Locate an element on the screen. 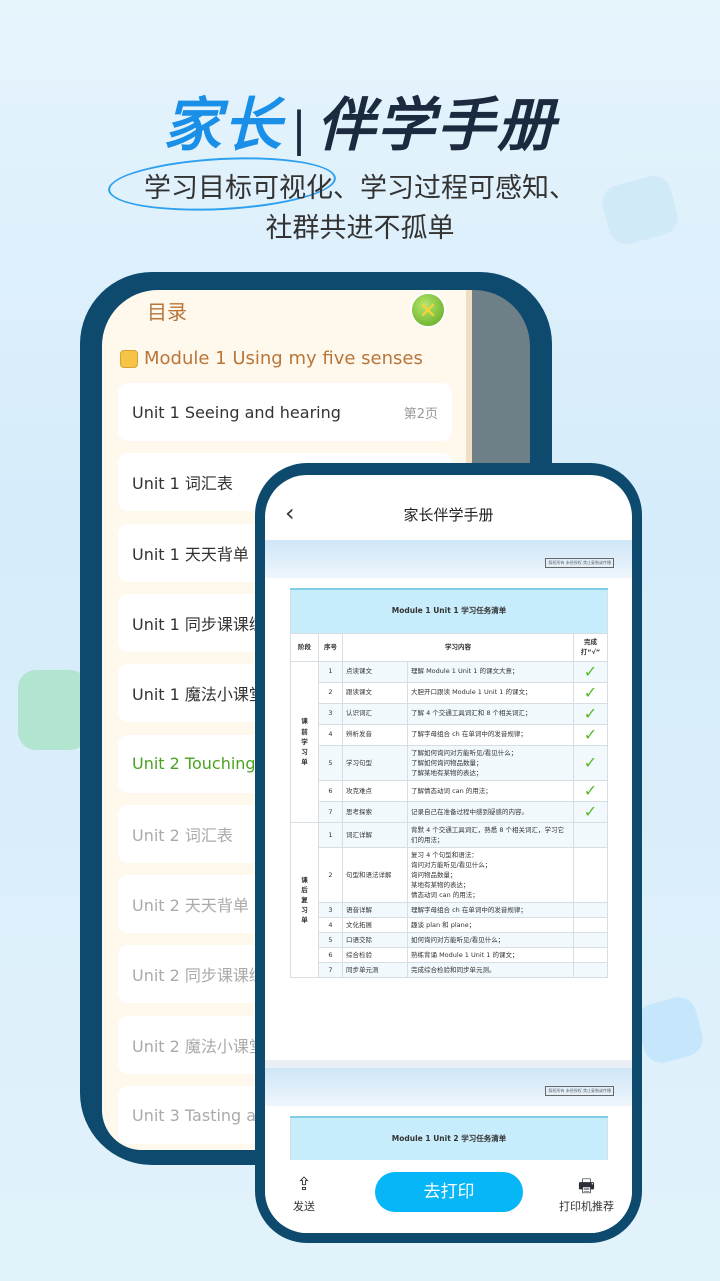 The width and height of the screenshot is (720, 1281). task-name: 思考探索 is located at coordinates (375, 811).